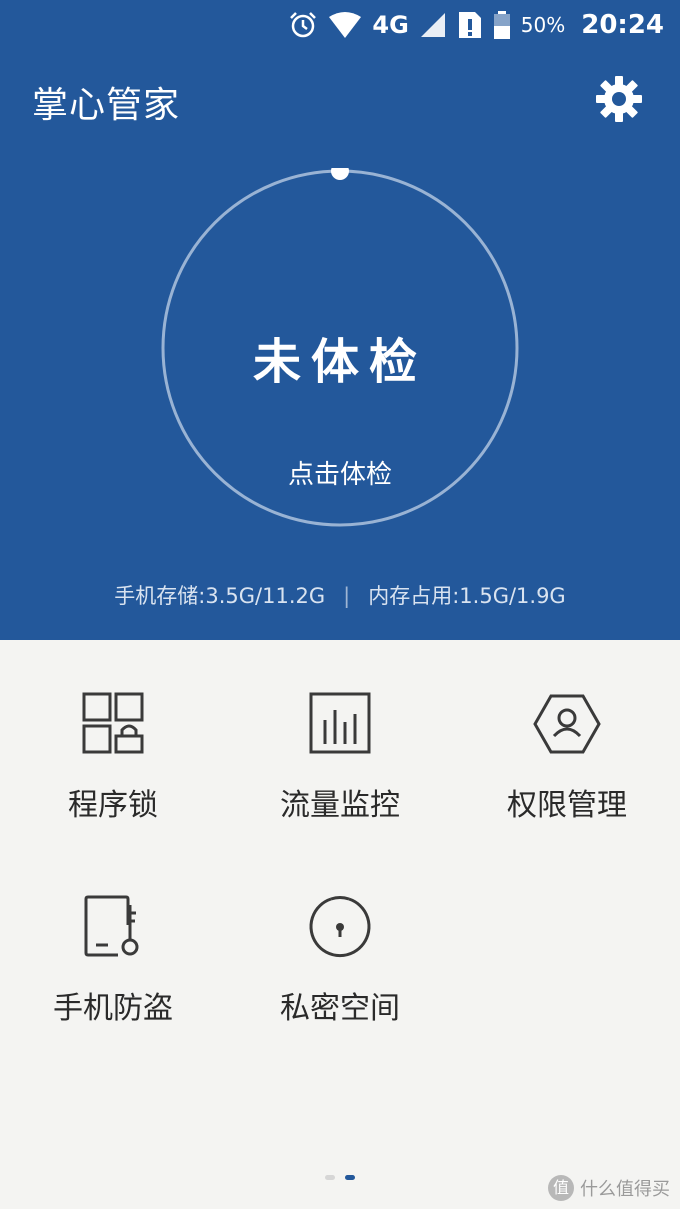  Describe the element at coordinates (567, 724) in the screenshot. I see `permission-user-icon` at that location.